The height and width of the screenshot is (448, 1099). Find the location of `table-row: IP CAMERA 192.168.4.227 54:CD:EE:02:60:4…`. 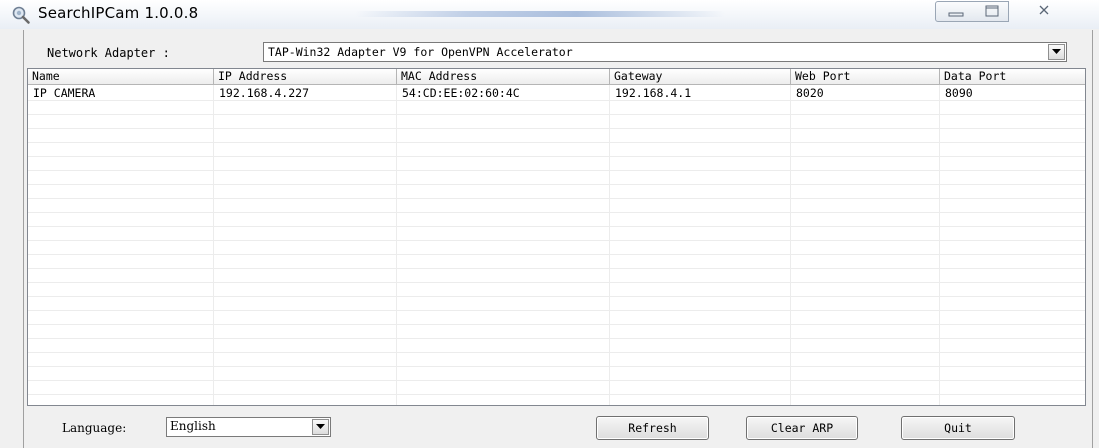

table-row: IP CAMERA 192.168.4.227 54:CD:EE:02:60:4… is located at coordinates (556, 93).